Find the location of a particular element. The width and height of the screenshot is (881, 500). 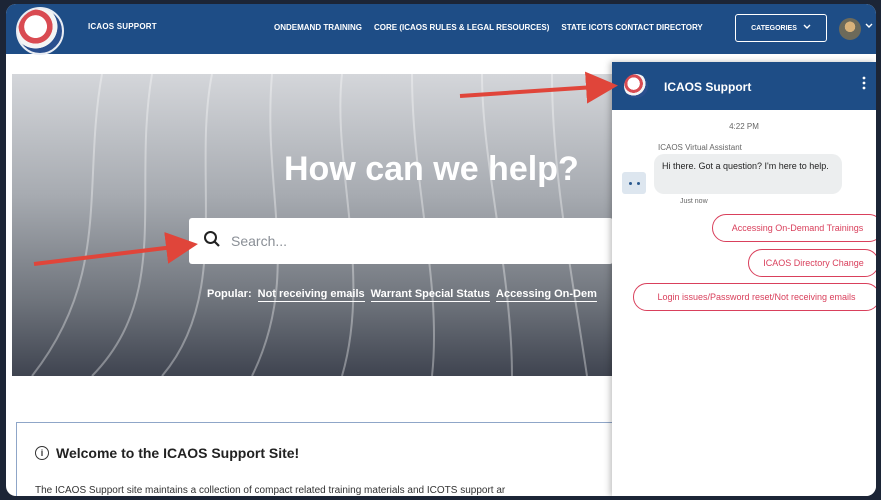

bot-avatar-icon is located at coordinates (634, 183).